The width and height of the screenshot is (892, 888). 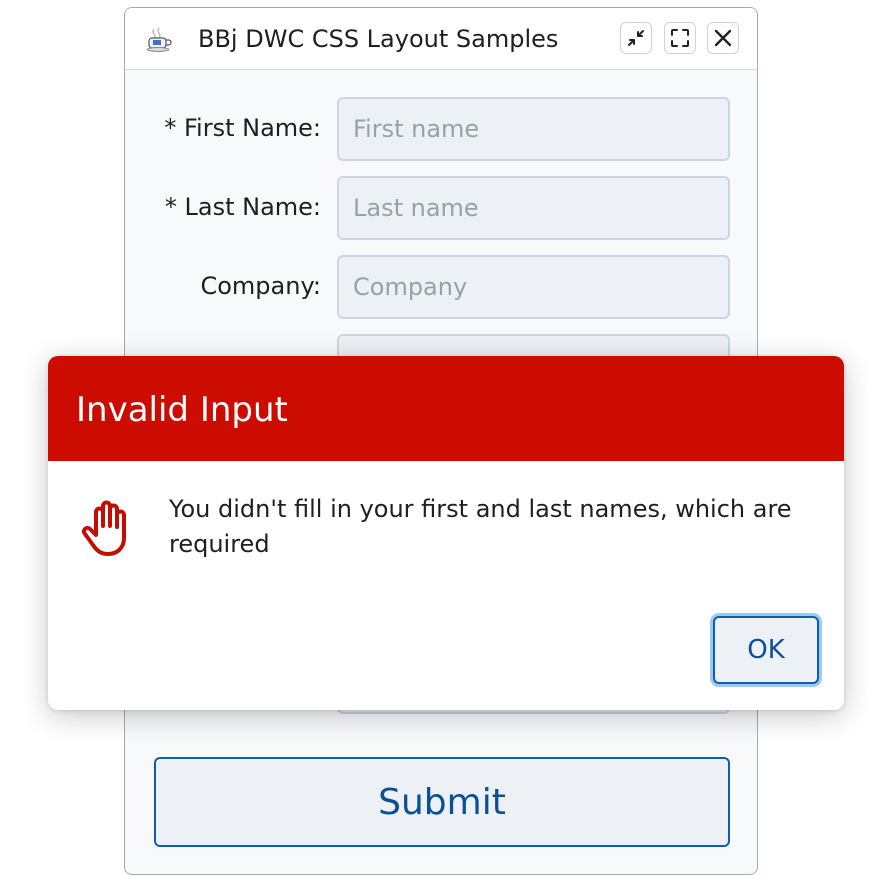 I want to click on last-name-row: * Last Name:, so click(x=441, y=208).